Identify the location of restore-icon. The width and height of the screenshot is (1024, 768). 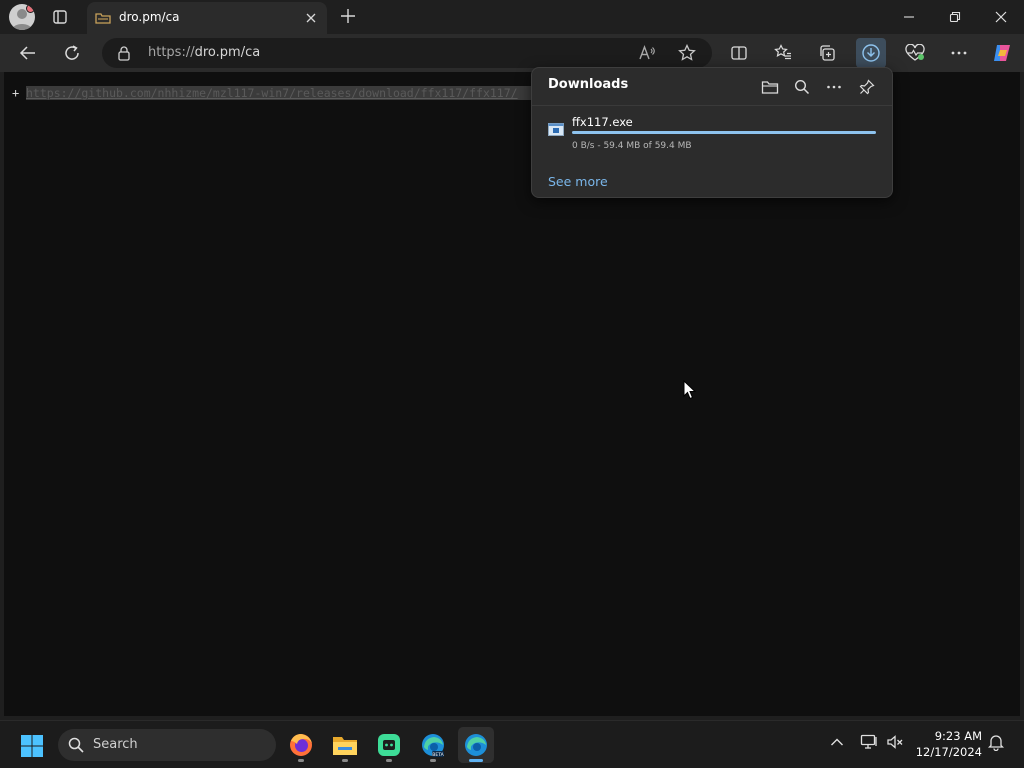
(955, 17).